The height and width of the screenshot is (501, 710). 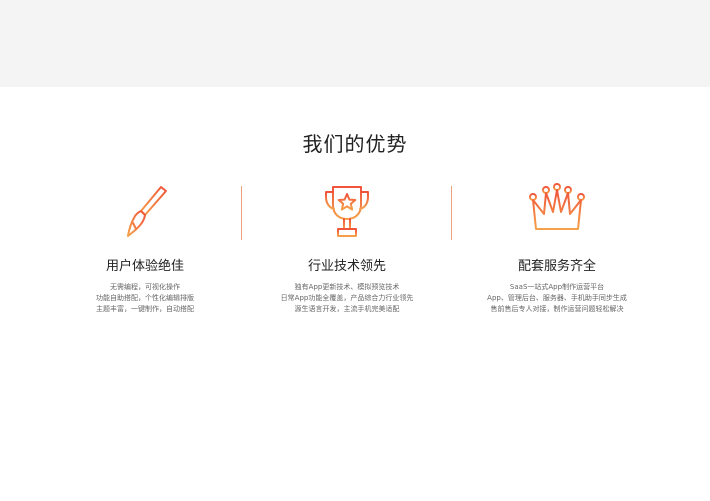 I want to click on feature-description: 无需编程，可视化操作 功能自助搭配，个性化编辑排版 主题丰富，一键制作，自动搭配, so click(x=145, y=298).